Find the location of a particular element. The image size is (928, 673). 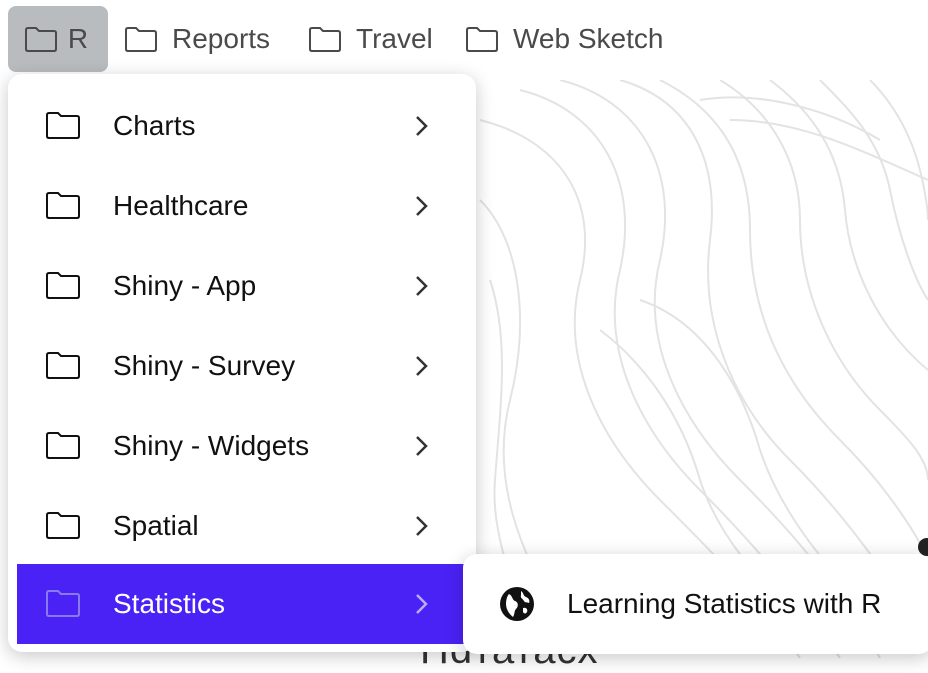

menu-item-shiny-app: Shiny - App is located at coordinates (244, 286).